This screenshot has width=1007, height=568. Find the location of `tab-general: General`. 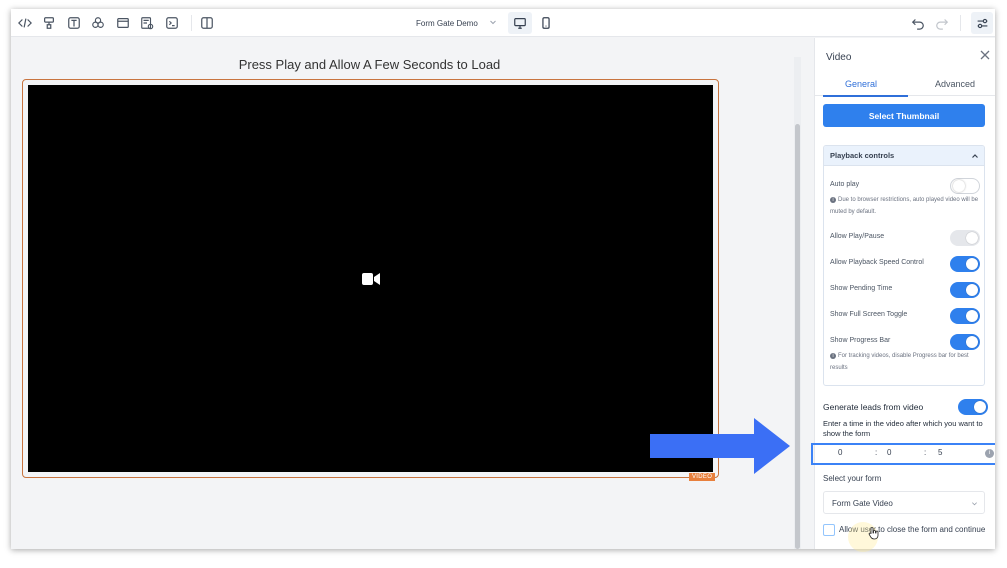

tab-general: General is located at coordinates (861, 84).